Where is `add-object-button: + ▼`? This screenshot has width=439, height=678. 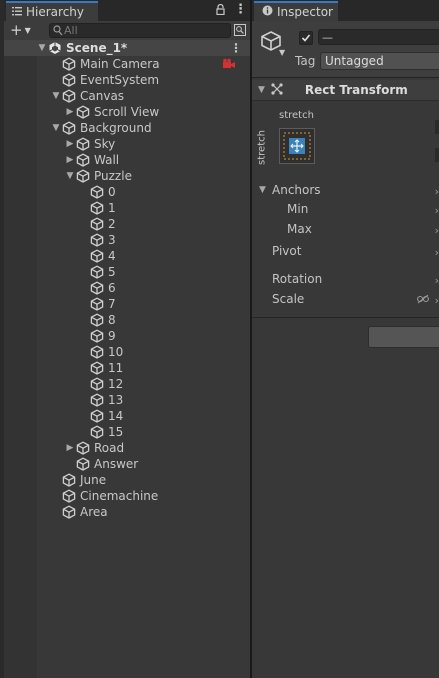
add-object-button: + ▼ is located at coordinates (20, 30).